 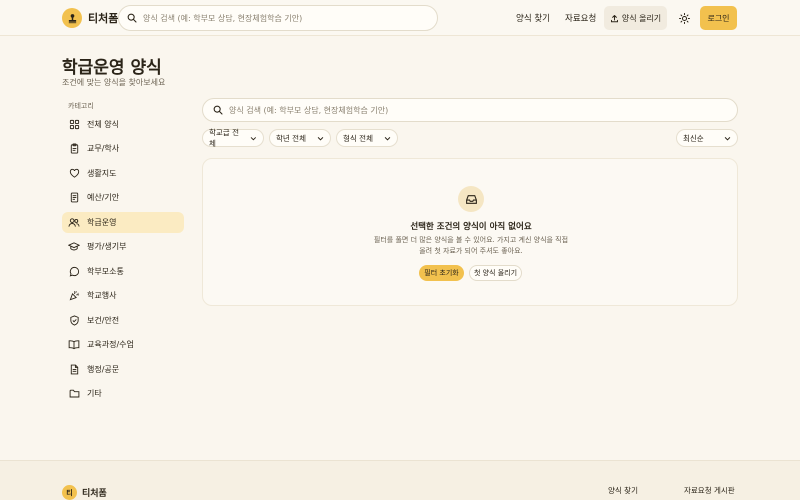 I want to click on footer-logo: 티 티처폼, so click(x=84, y=492).